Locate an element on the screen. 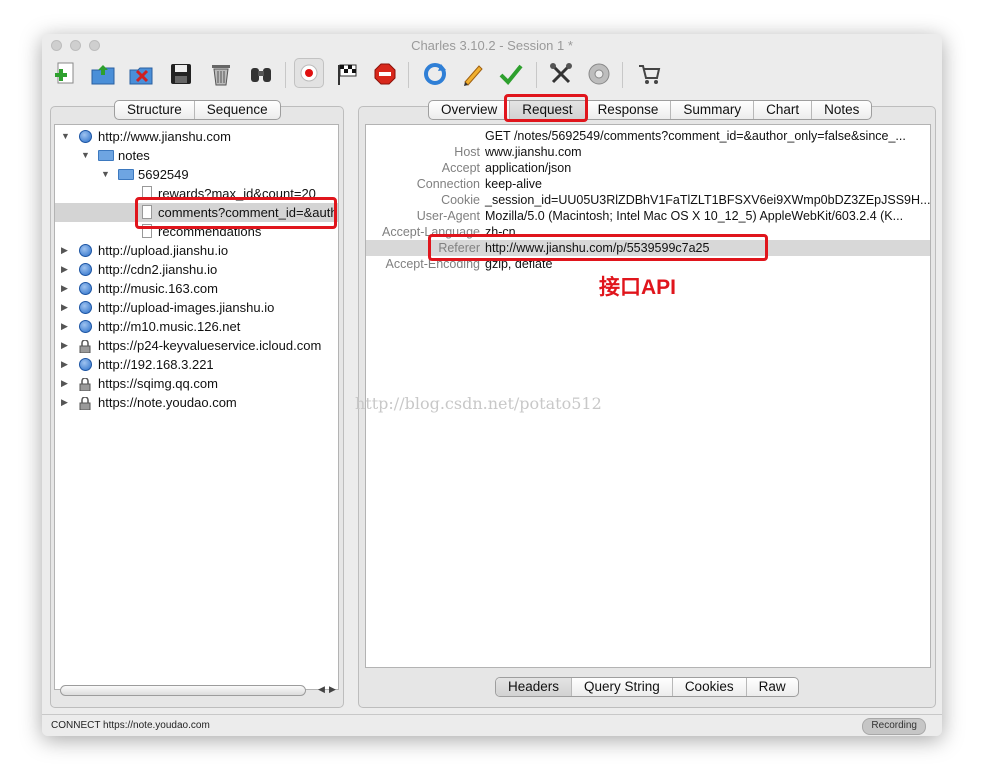  header-row: Connection keep-alive is located at coordinates (648, 184).